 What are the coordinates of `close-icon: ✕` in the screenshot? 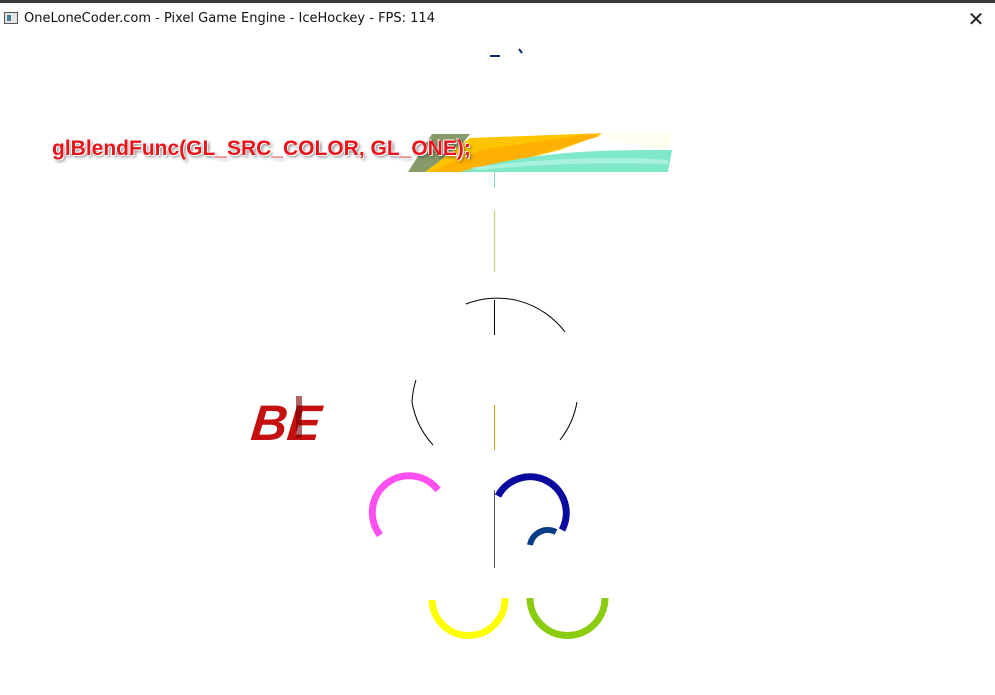 It's located at (976, 19).